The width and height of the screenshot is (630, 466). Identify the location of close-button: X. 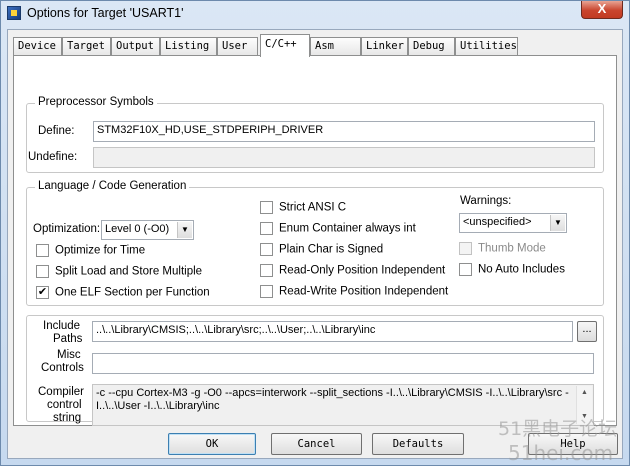
(602, 10).